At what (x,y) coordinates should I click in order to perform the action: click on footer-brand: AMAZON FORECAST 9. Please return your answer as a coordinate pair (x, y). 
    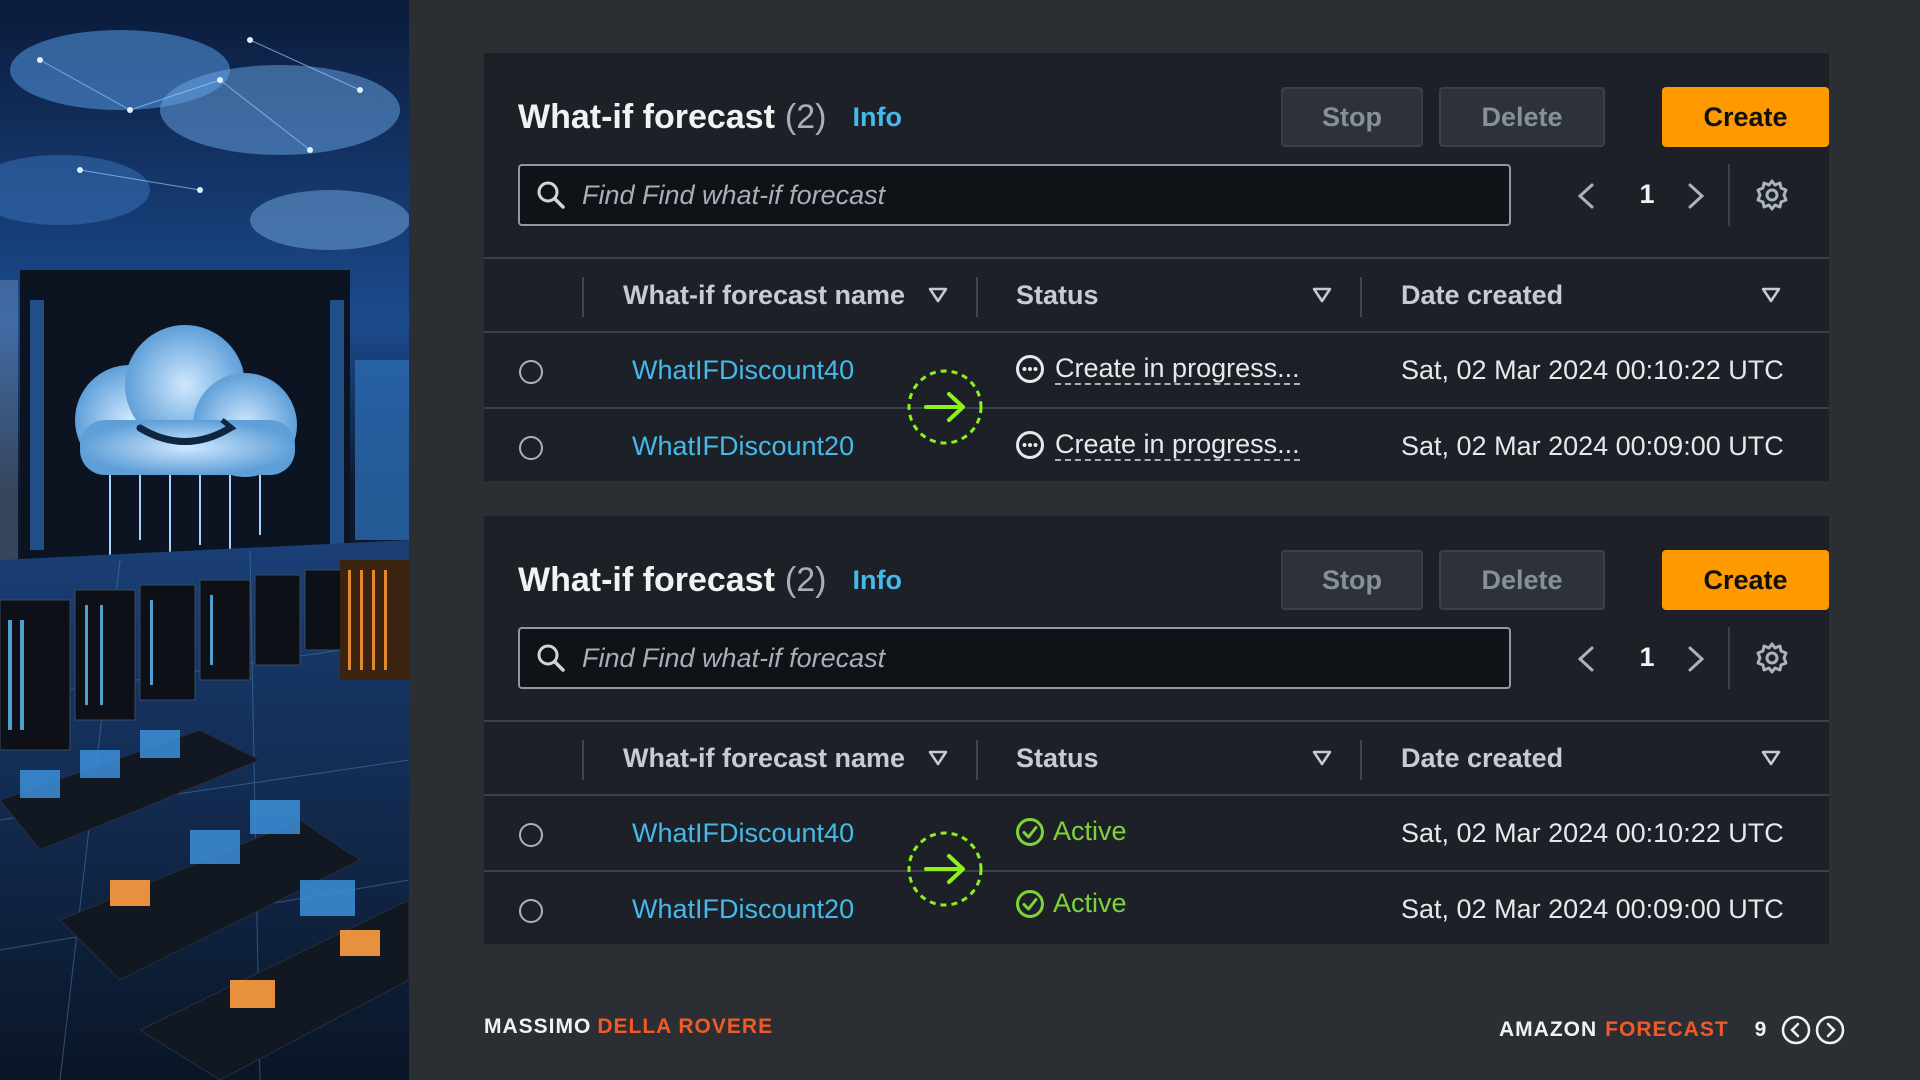
    Looking at the image, I should click on (1672, 1030).